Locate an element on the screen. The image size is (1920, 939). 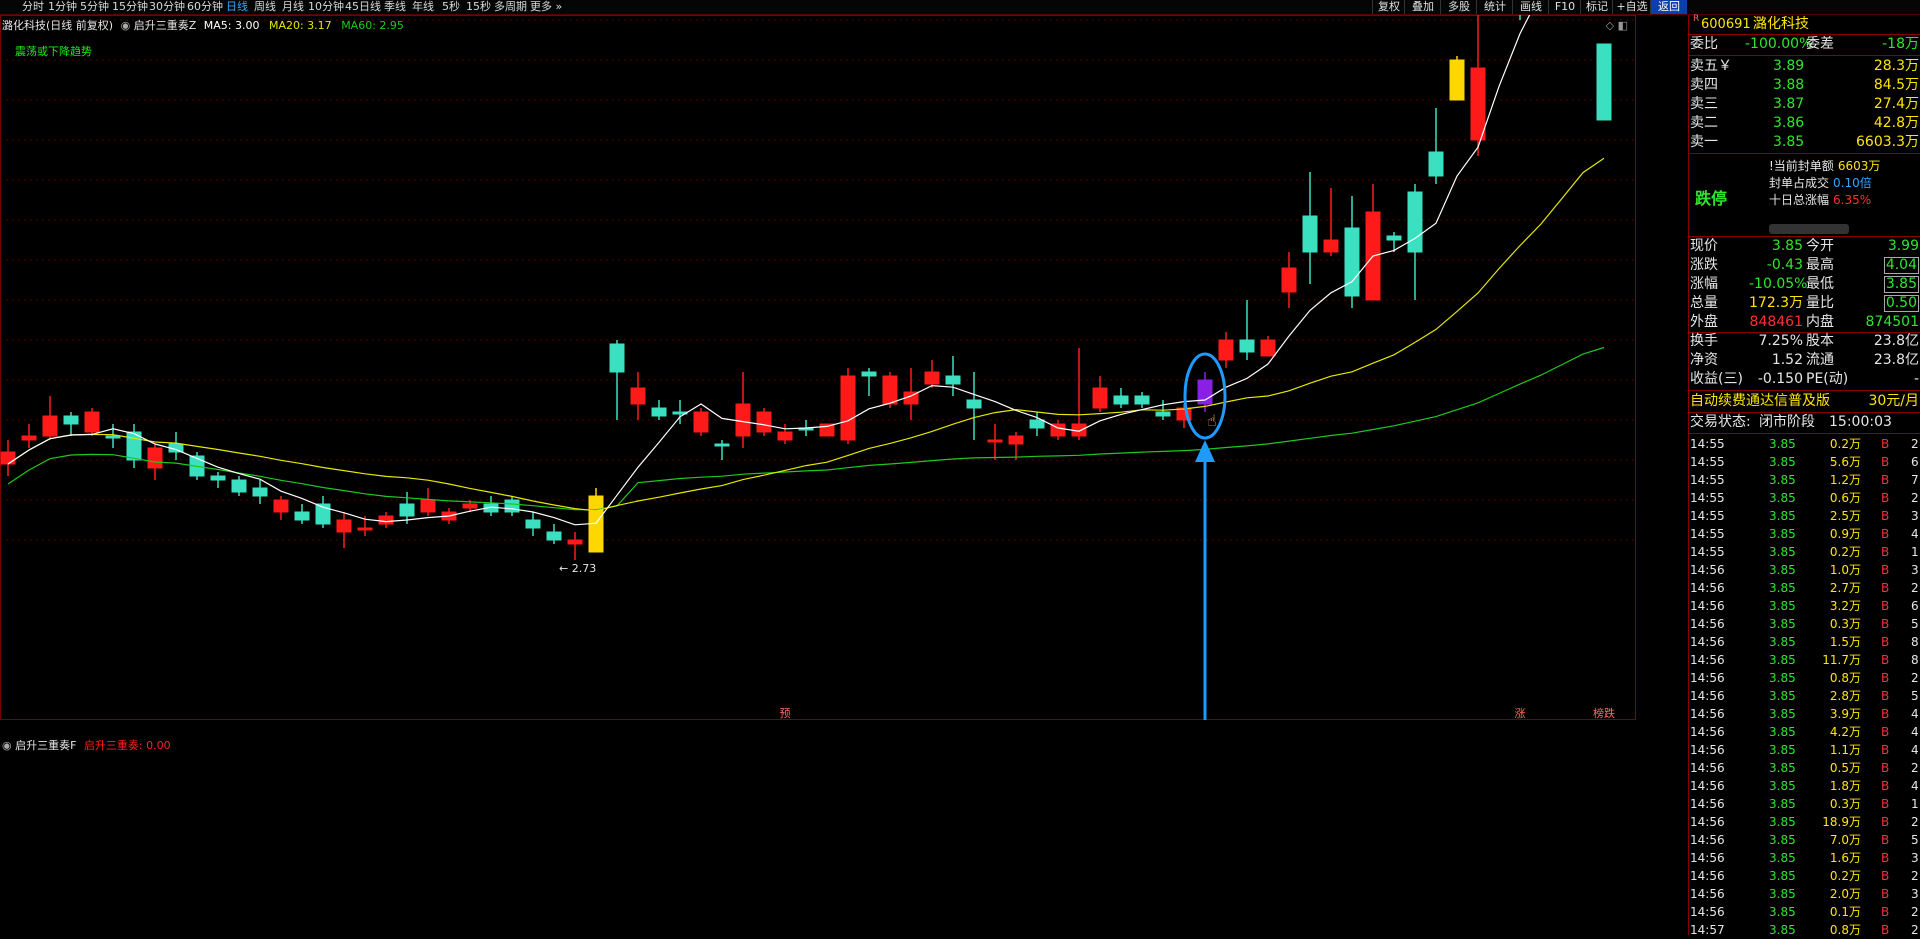
period-1: 分时 is located at coordinates (33, 7).